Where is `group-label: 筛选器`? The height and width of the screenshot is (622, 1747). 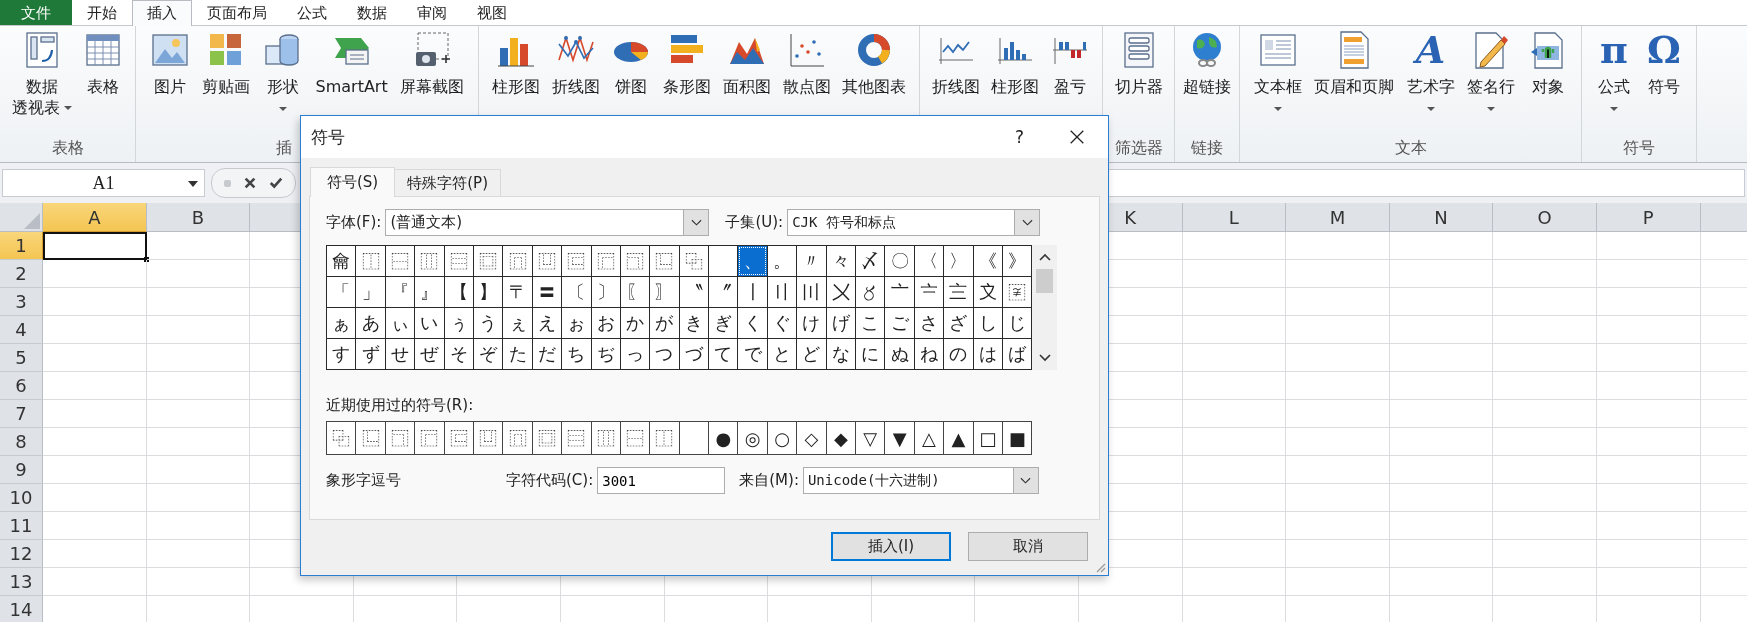 group-label: 筛选器 is located at coordinates (1138, 148).